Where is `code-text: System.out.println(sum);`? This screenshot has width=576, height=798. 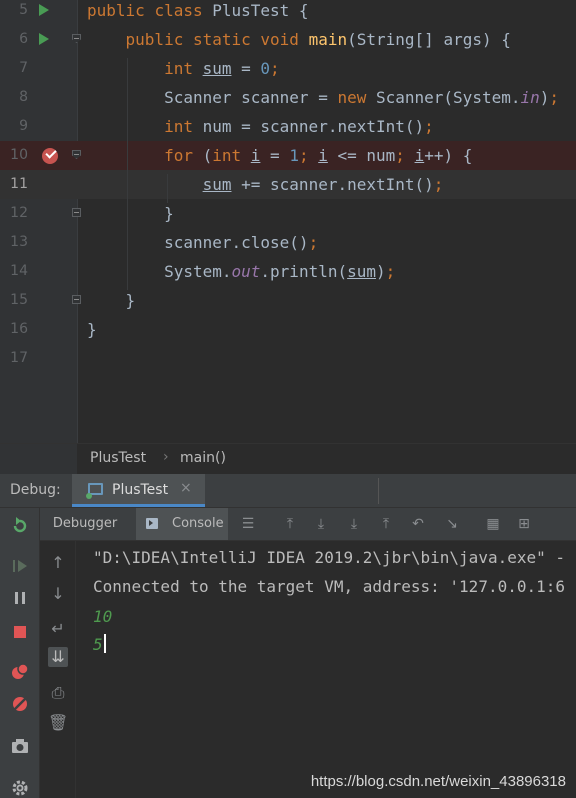
code-text: System.out.println(sum); is located at coordinates (241, 271).